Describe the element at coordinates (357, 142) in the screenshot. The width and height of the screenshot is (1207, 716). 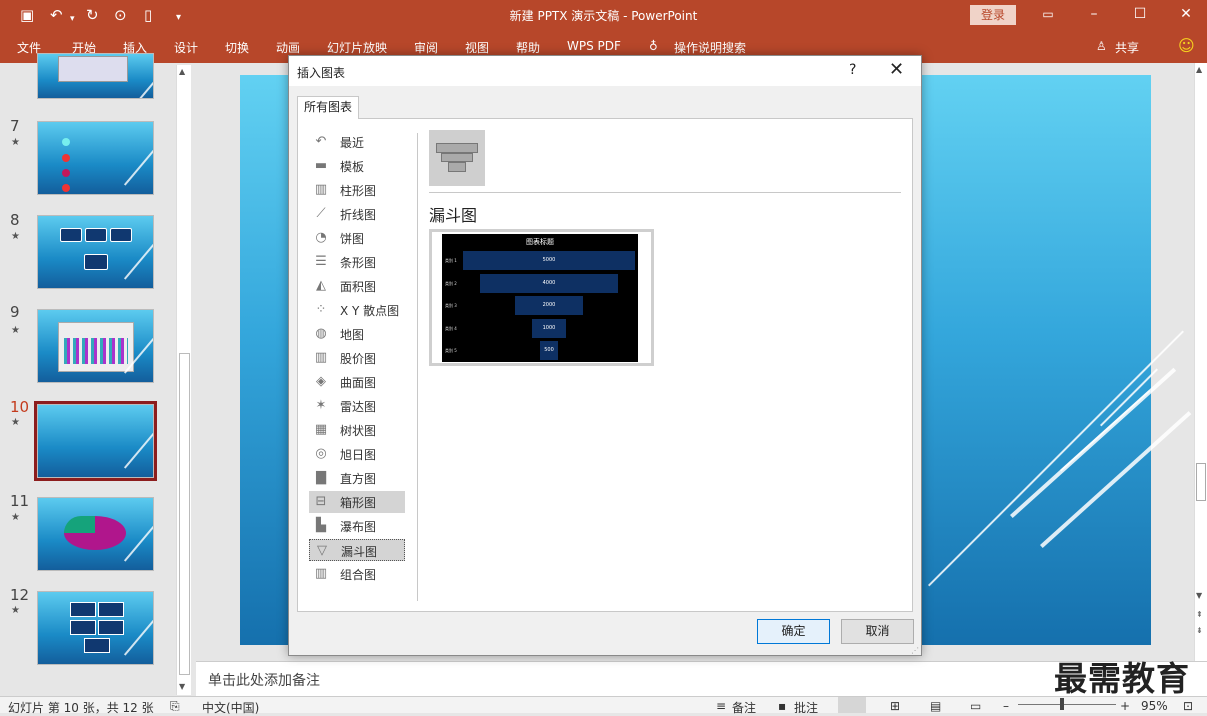
I see `chart-category-item: ↶ 最近` at that location.